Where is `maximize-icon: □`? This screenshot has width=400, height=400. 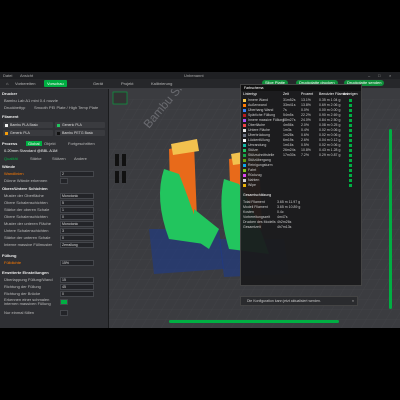 maximize-icon: □ is located at coordinates (379, 75).